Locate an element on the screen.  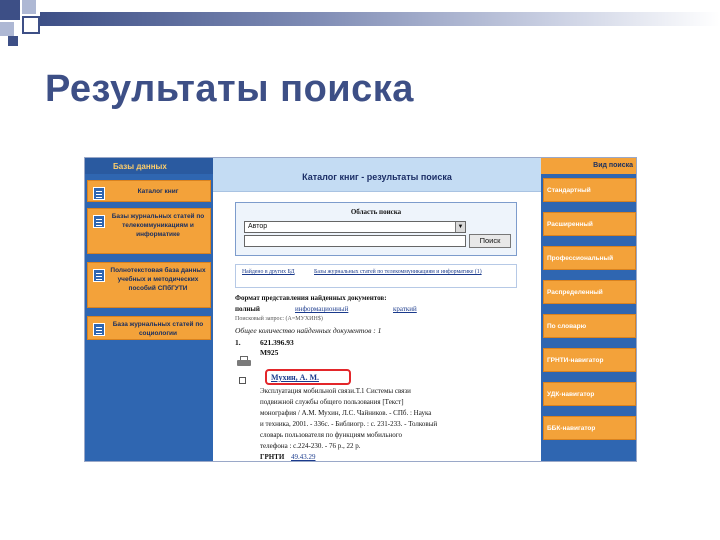
search-field-value: Автор is located at coordinates (258, 226).